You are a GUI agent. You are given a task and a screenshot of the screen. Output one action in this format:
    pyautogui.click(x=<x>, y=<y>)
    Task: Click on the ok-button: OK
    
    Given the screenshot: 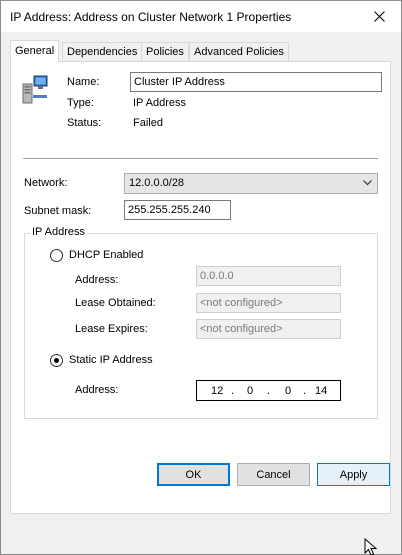 What is the action you would take?
    pyautogui.click(x=193, y=474)
    